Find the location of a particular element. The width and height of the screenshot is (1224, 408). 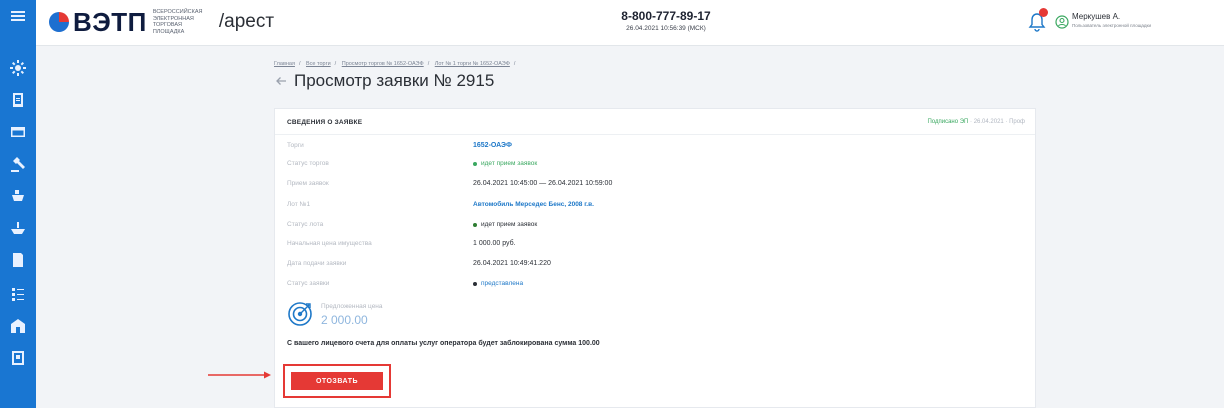

info-row: Статус торгов идет прием заявок is located at coordinates (587, 166).